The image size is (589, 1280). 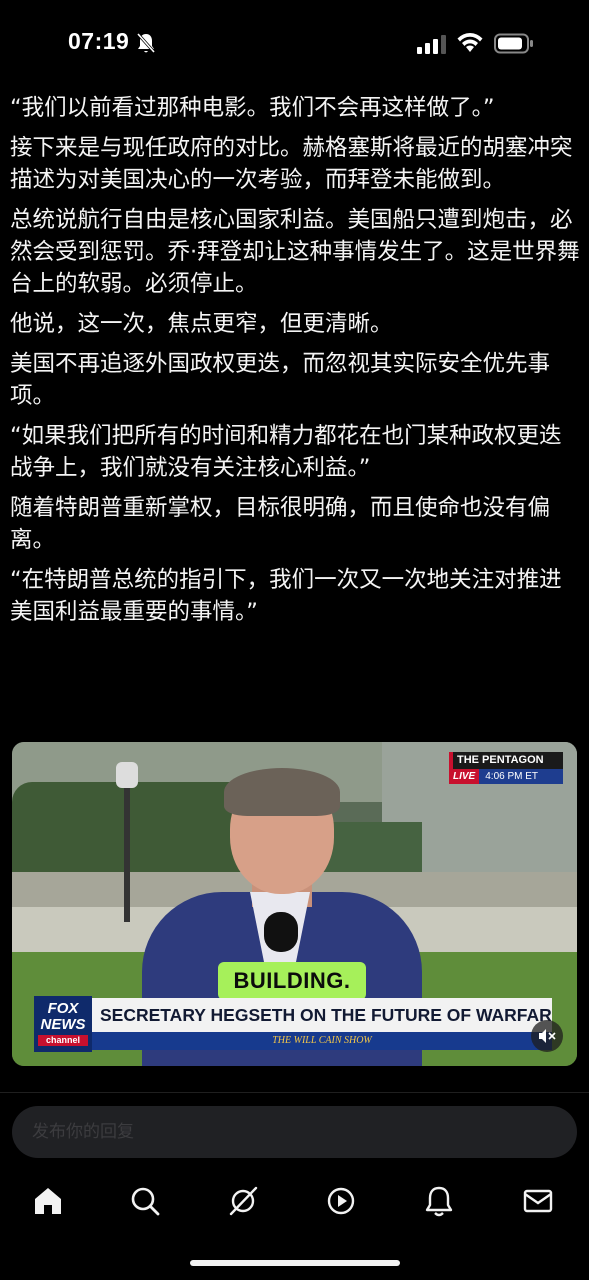 What do you see at coordinates (243, 1201) in the screenshot?
I see `grok-icon` at bounding box center [243, 1201].